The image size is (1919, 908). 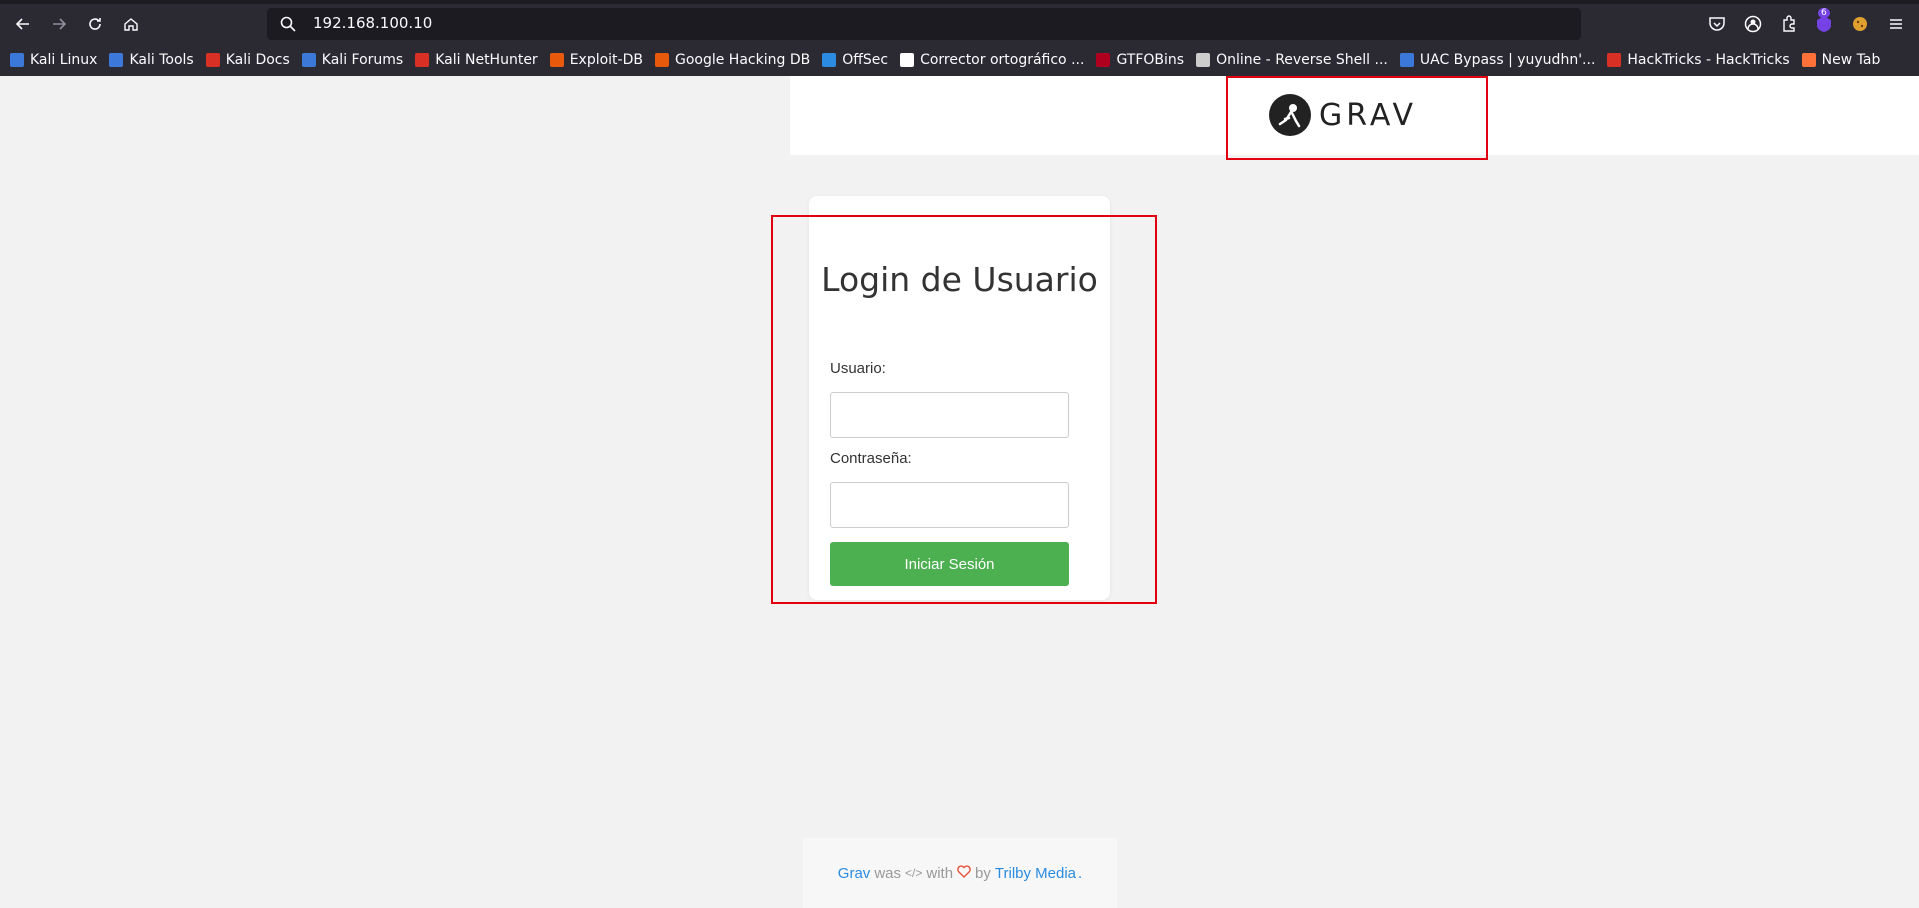 What do you see at coordinates (64, 60) in the screenshot?
I see `bookmark-label: Kali Linux` at bounding box center [64, 60].